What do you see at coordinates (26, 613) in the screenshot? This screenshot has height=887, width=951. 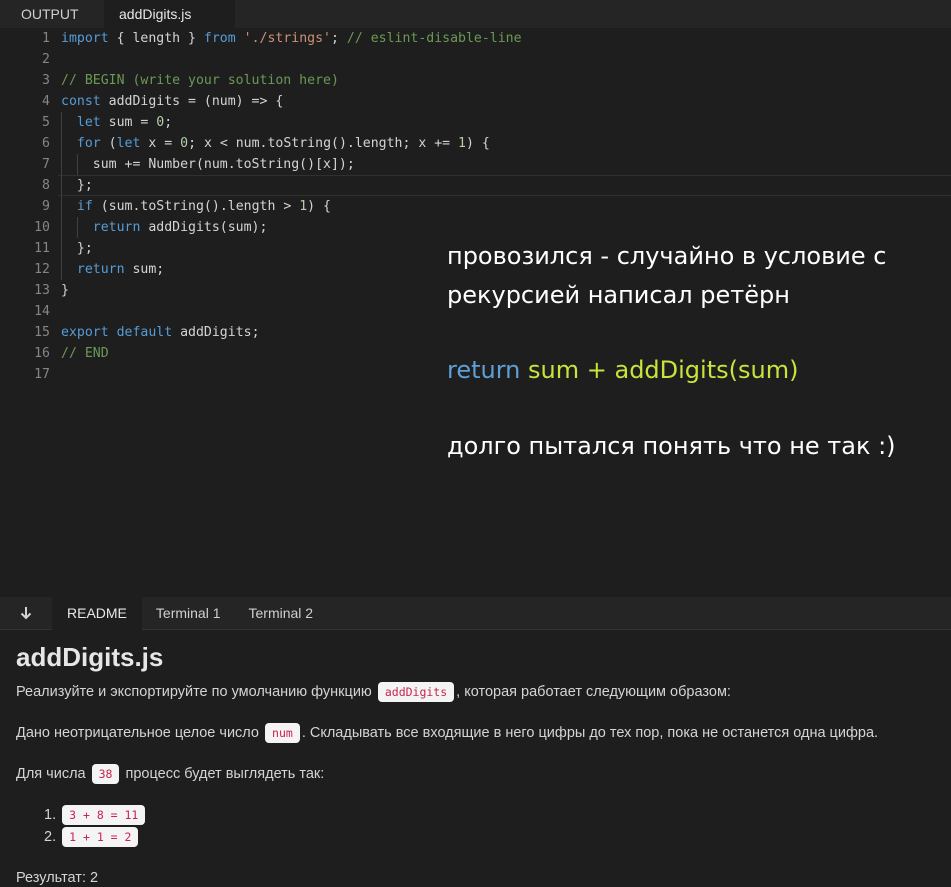 I see `collapse-panel-button` at bounding box center [26, 613].